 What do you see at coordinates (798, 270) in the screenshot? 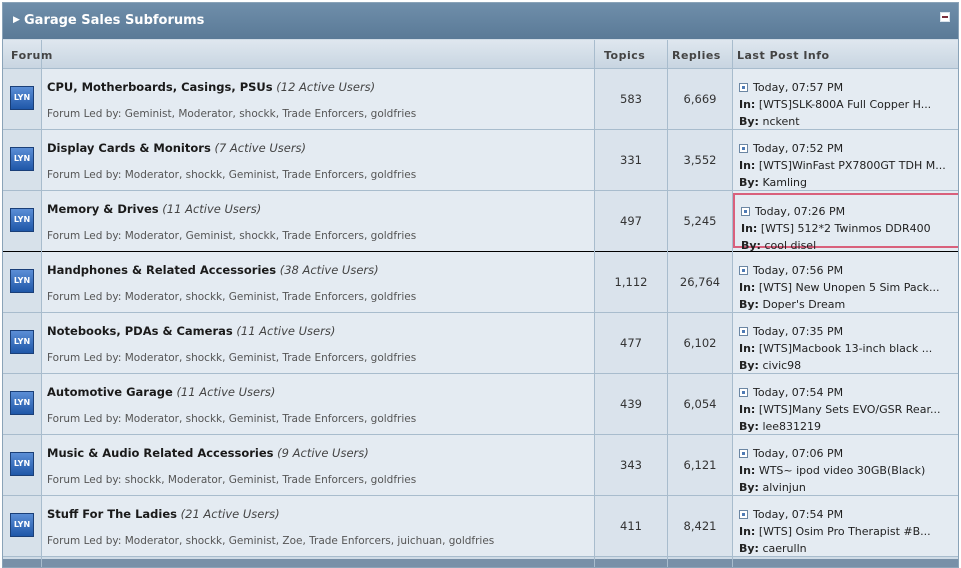
I see `last-post-time: Today, 07:56 PM` at bounding box center [798, 270].